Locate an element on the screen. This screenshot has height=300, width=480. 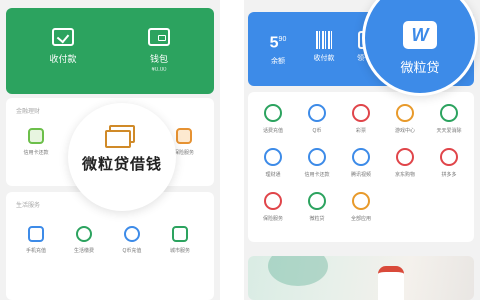
service-item: 彩票 is located at coordinates (361, 119).